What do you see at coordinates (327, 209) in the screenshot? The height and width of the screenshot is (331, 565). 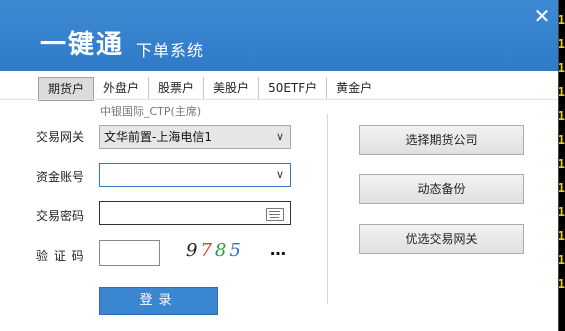 I see `vertical-divider` at bounding box center [327, 209].